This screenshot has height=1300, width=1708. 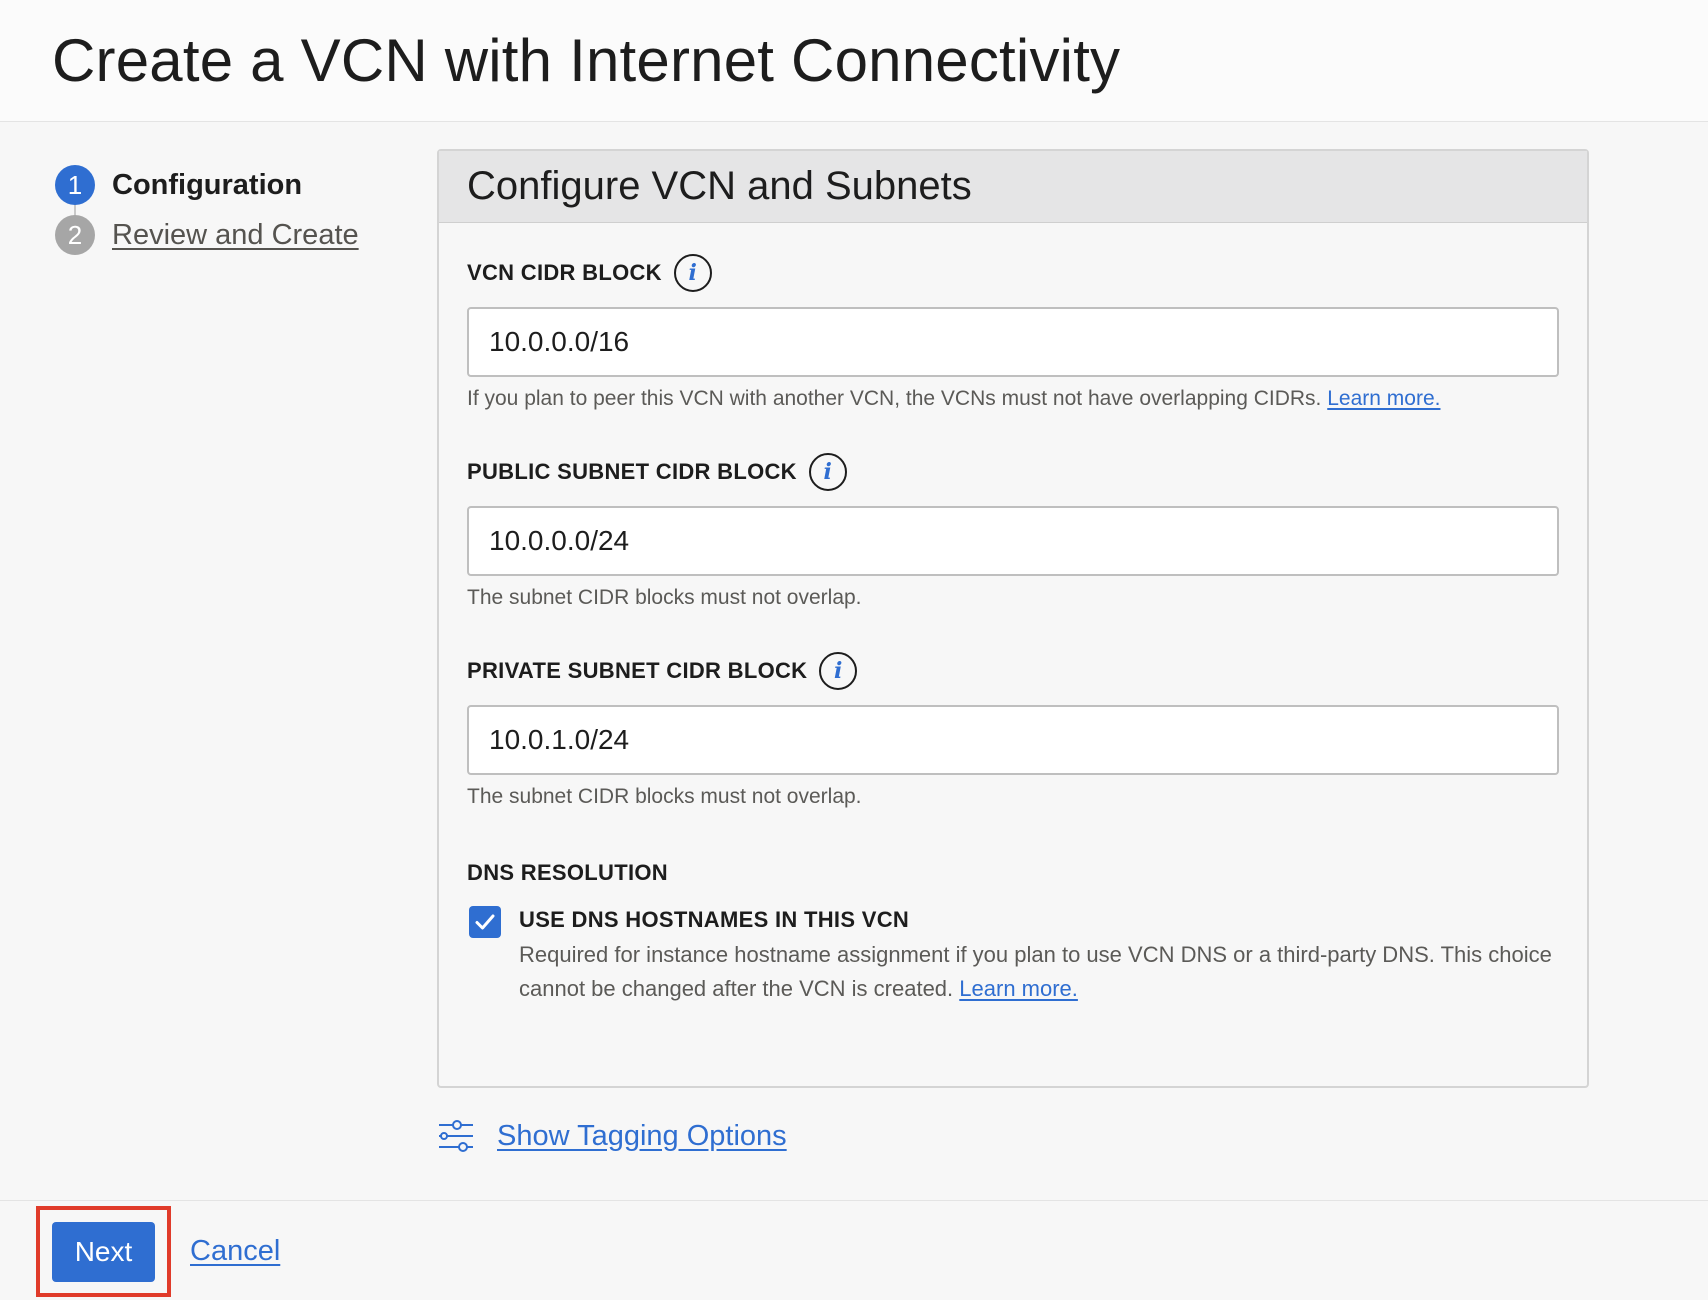 What do you see at coordinates (564, 272) in the screenshot?
I see `vcn-cidr-label: VCN CIDR BLOCK` at bounding box center [564, 272].